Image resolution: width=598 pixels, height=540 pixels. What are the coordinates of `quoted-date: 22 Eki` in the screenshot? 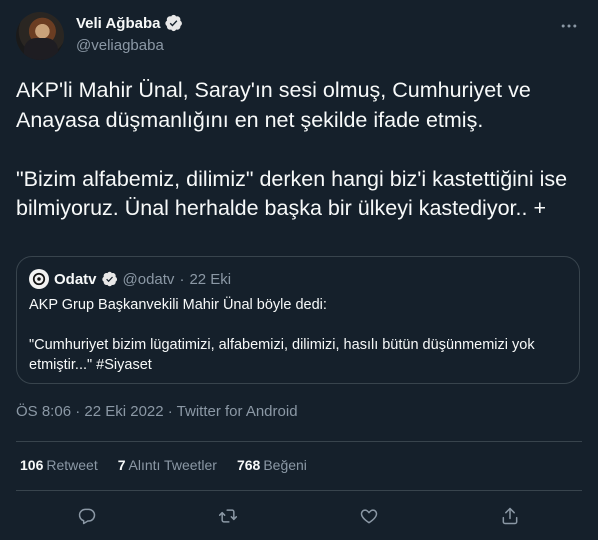 It's located at (210, 279).